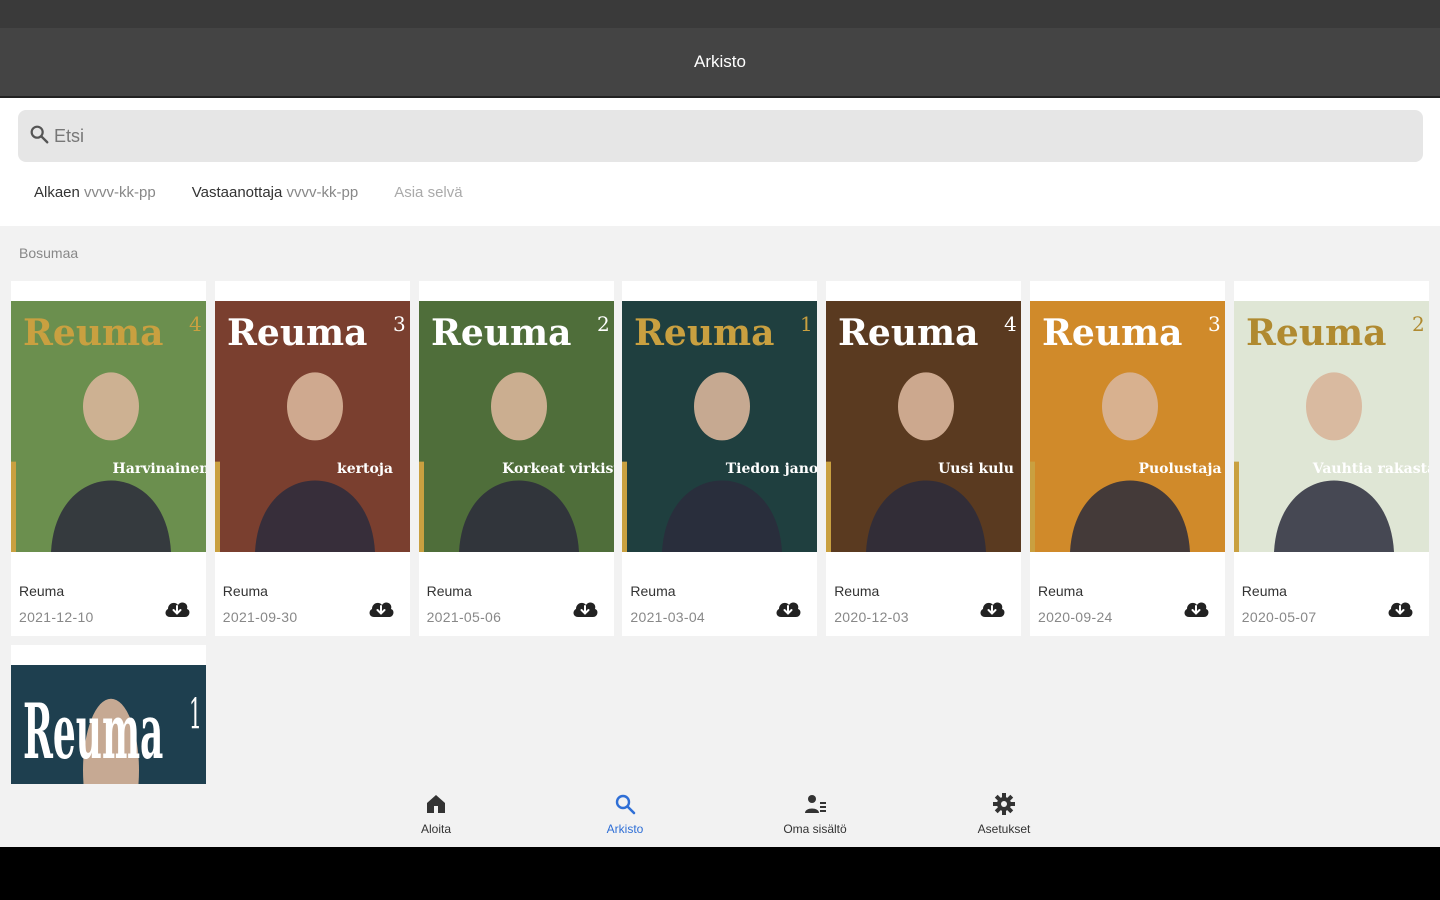 This screenshot has width=1440, height=900. Describe the element at coordinates (436, 829) in the screenshot. I see `nav-label-home: Aloita` at that location.